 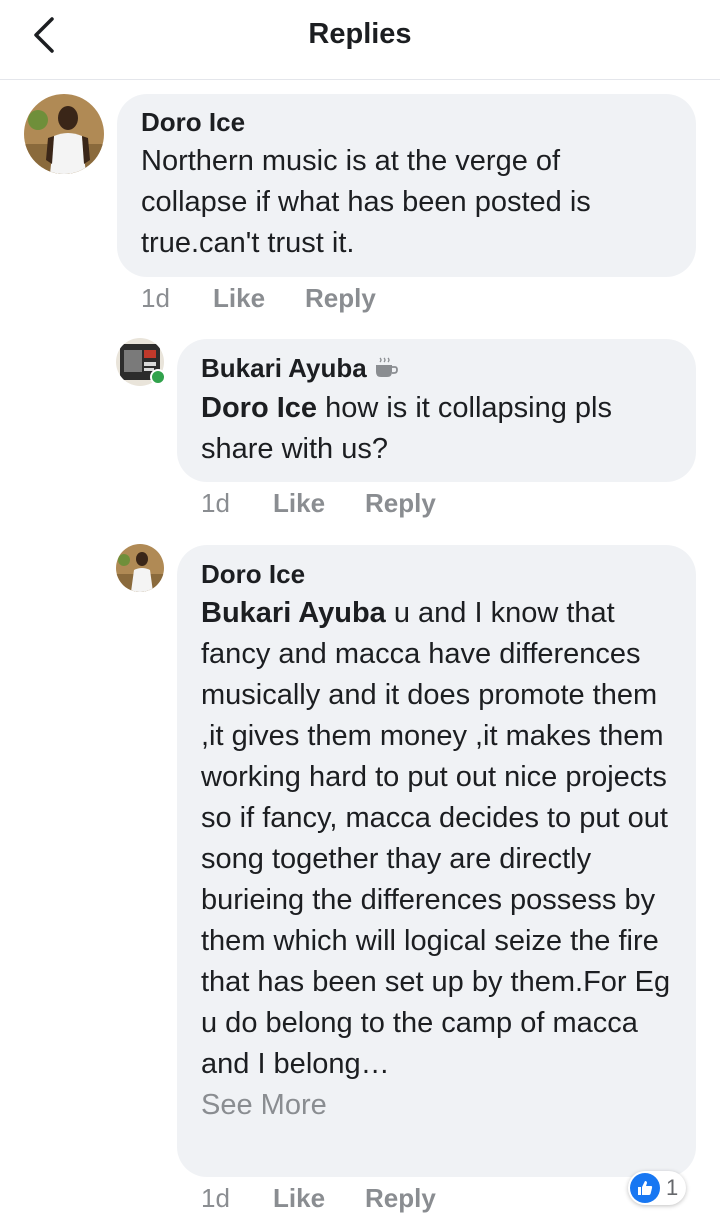 I want to click on mention-link: Bukari Ayuba, so click(x=293, y=613).